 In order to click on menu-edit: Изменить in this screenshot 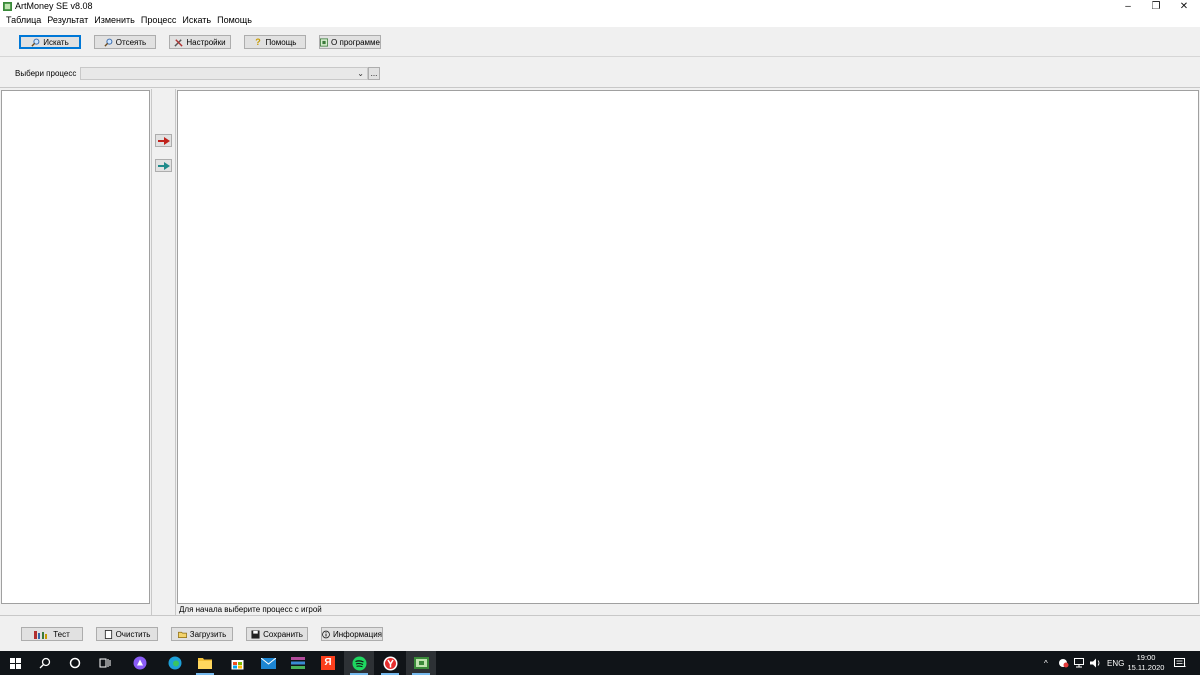, I will do `click(114, 20)`.